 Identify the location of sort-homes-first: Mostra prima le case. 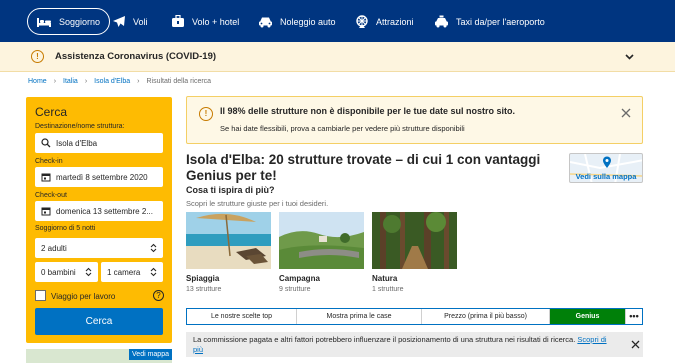
(359, 316).